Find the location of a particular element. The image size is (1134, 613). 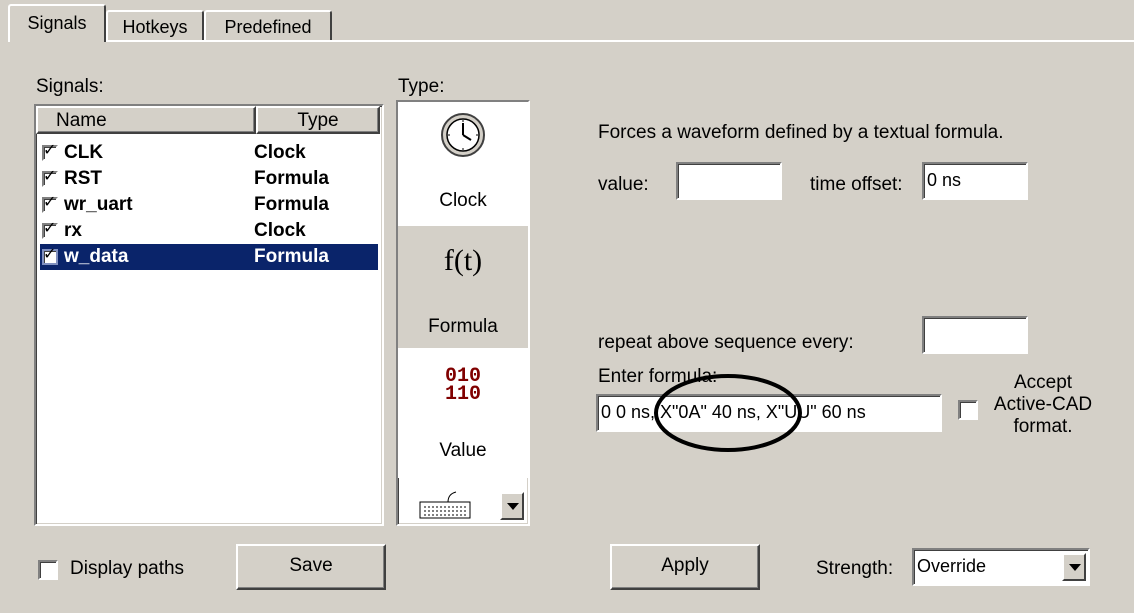

repeat-input is located at coordinates (975, 335).